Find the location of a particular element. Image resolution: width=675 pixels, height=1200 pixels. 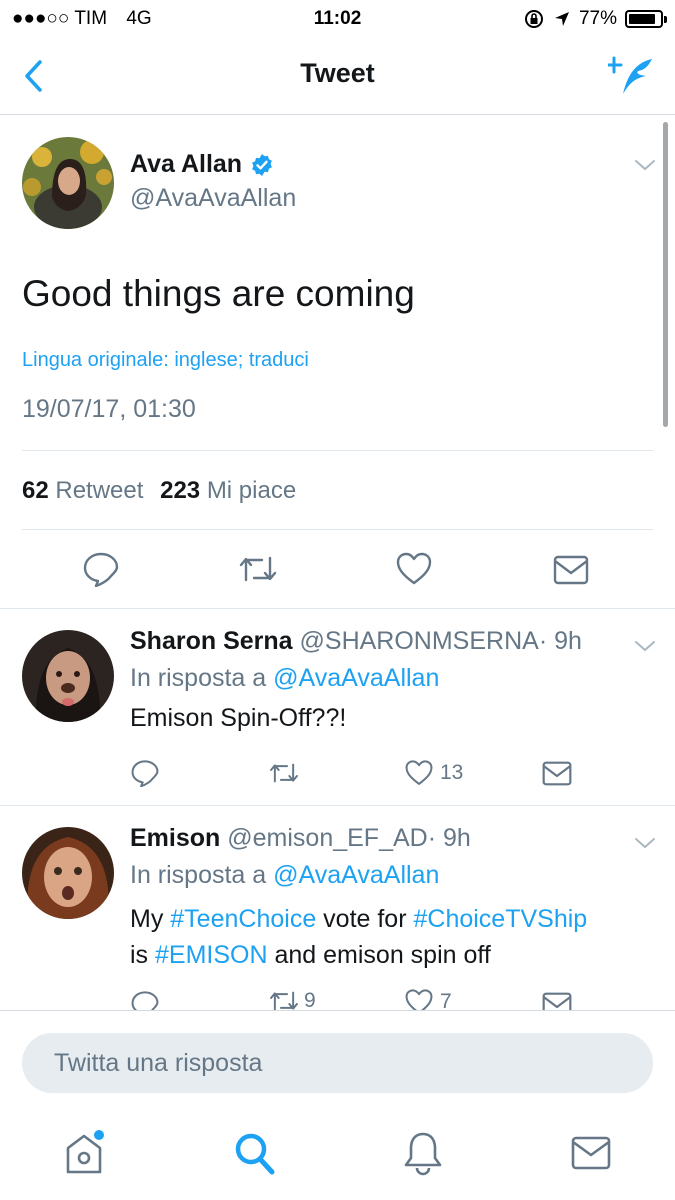

messages-envelope-icon is located at coordinates (591, 1153).